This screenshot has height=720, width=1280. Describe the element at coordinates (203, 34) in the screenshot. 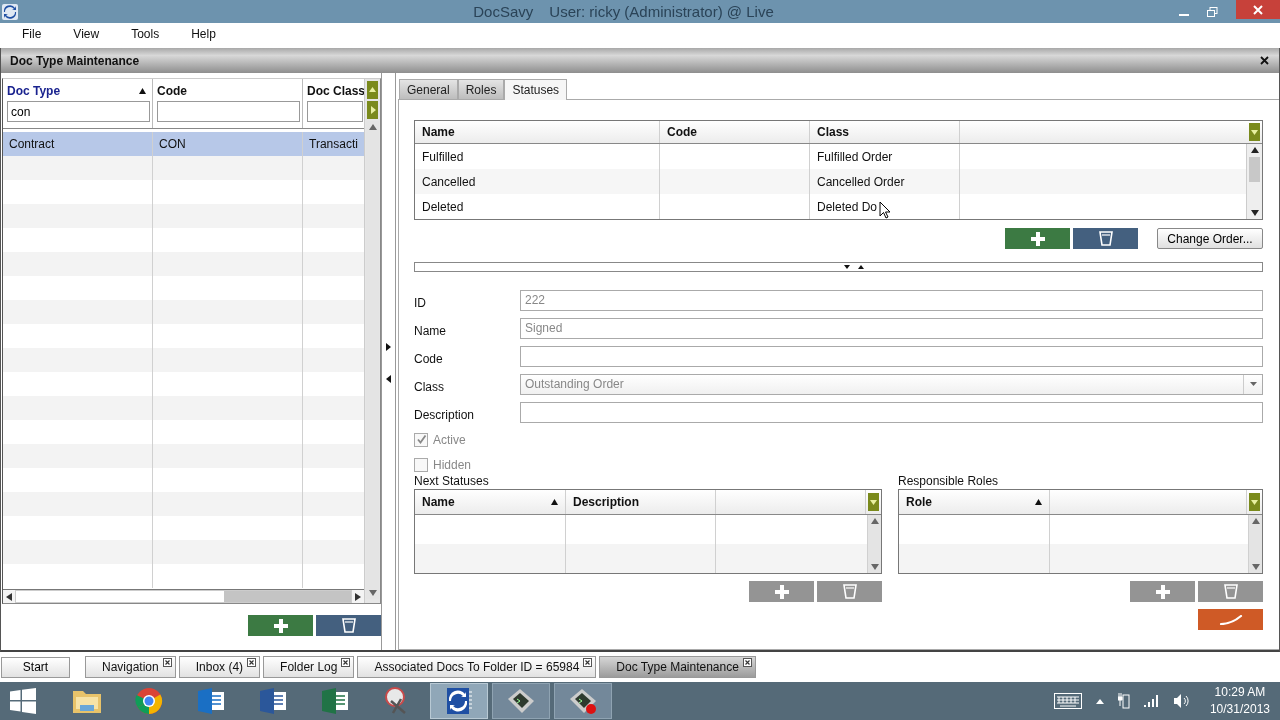

I see `menu-item: Help` at that location.